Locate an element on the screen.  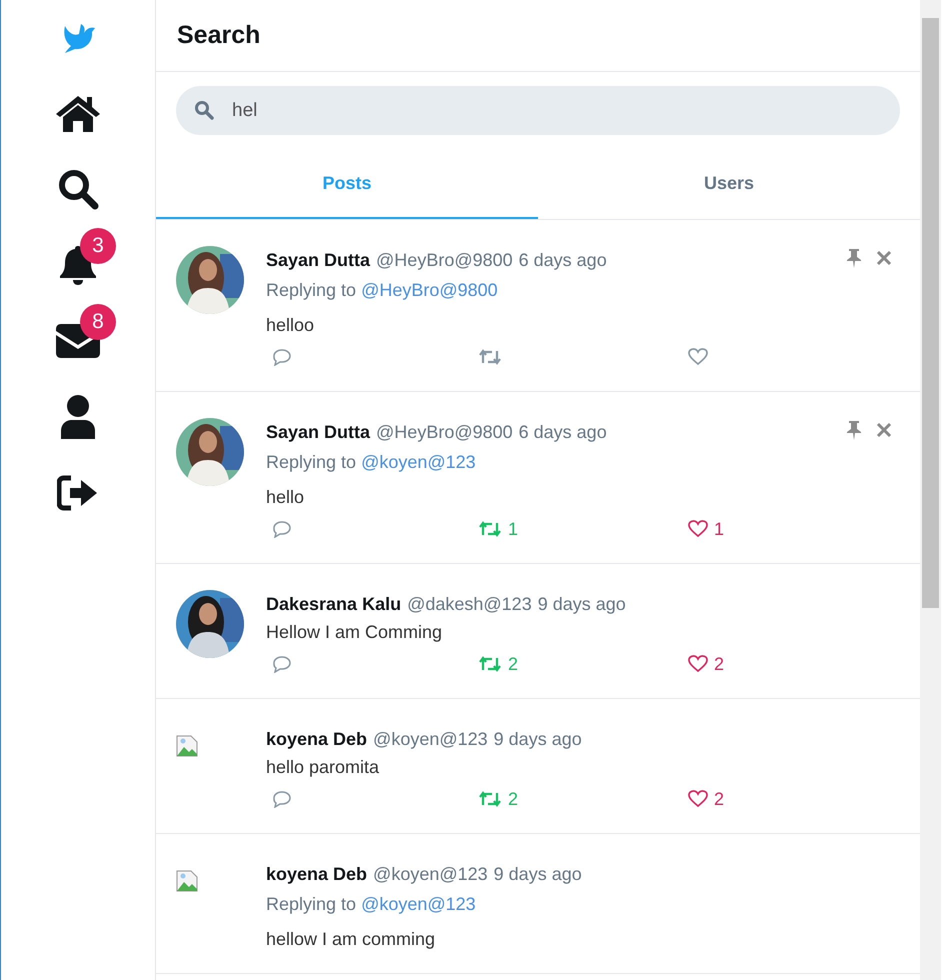
post-text: hellow I am comming is located at coordinates (351, 939).